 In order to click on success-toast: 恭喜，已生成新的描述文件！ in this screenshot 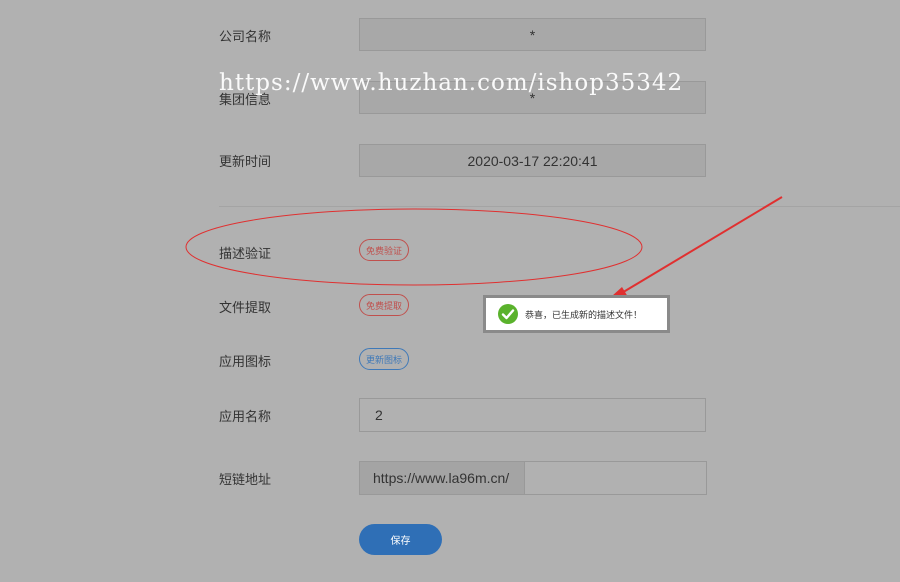, I will do `click(576, 314)`.